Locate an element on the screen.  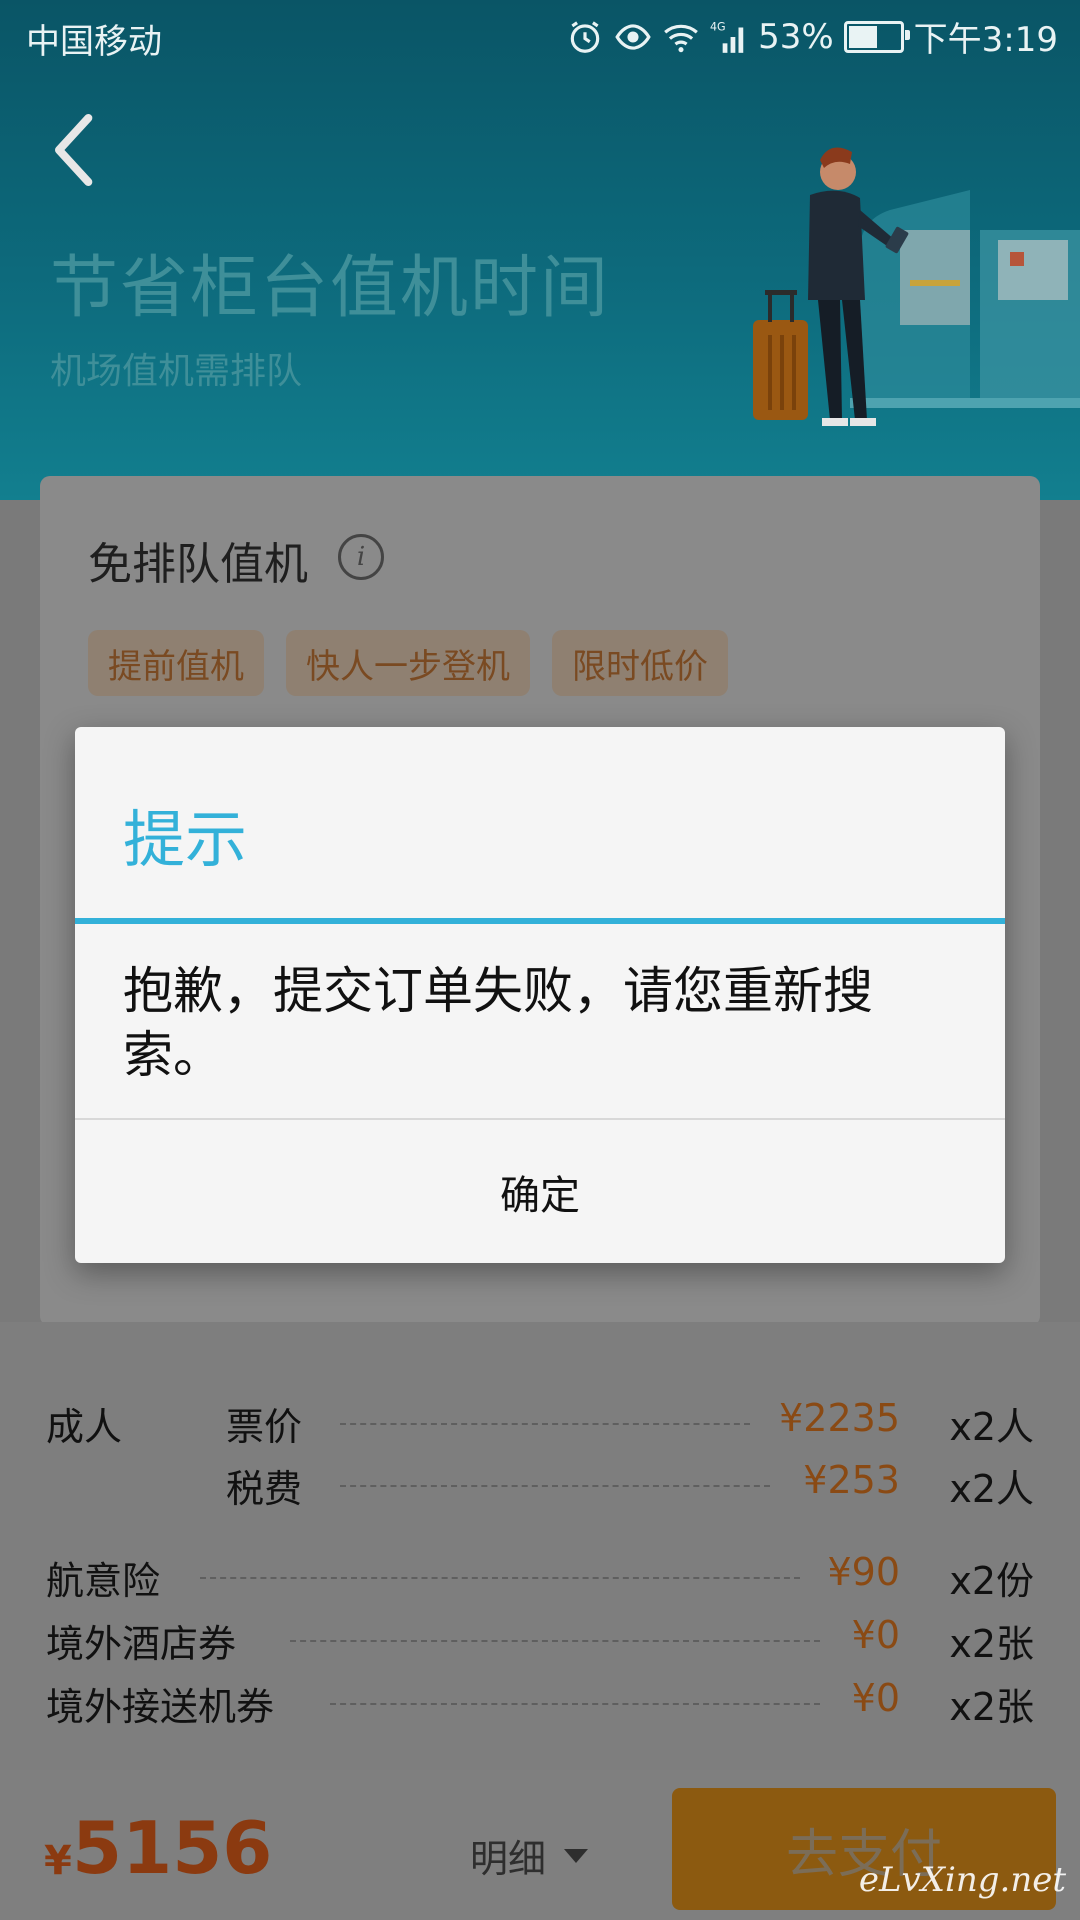
dialog-ok-button: 确定 is located at coordinates (540, 1191).